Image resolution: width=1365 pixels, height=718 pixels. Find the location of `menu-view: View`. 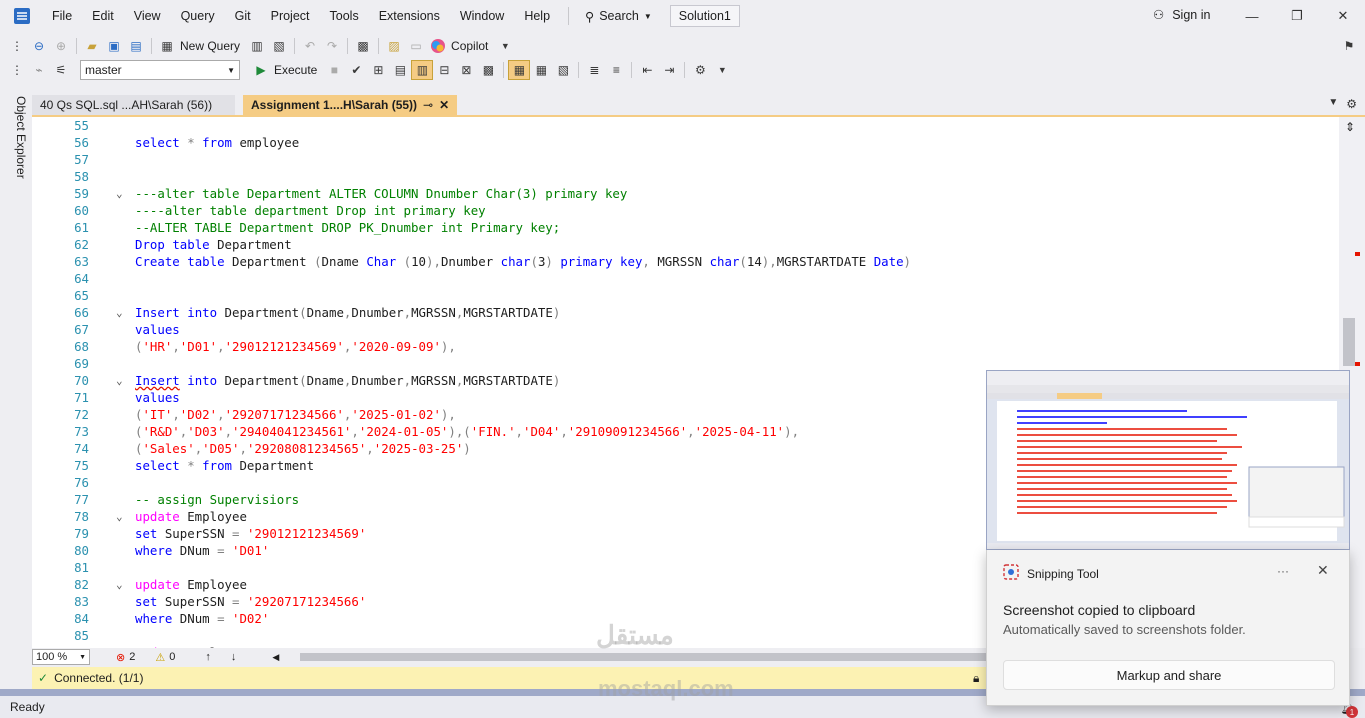

menu-view: View is located at coordinates (147, 16).